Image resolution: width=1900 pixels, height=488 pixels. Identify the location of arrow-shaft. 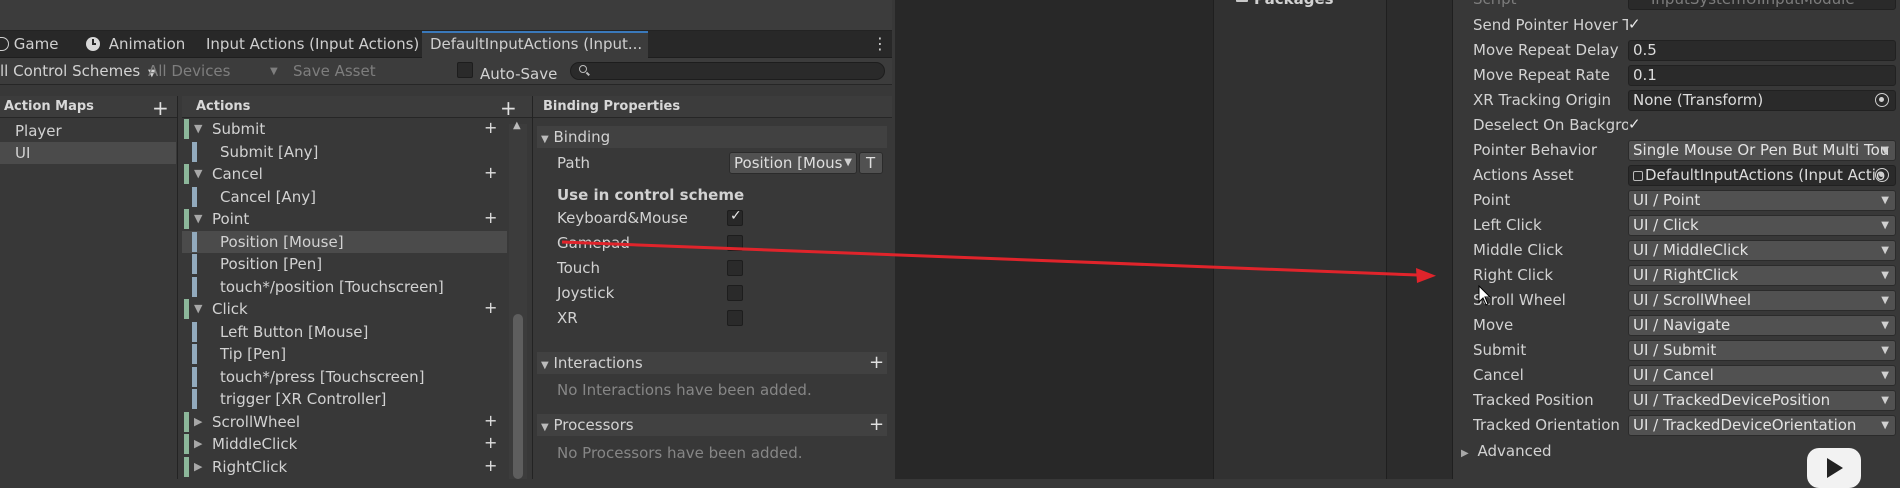
(990, 258).